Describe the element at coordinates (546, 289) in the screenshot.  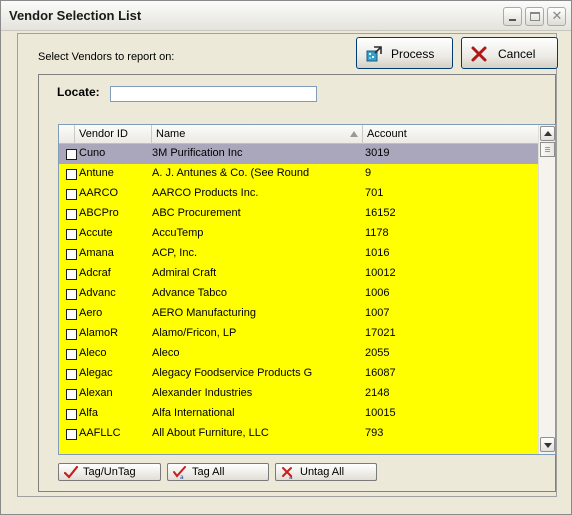
I see `vertical-scrollbar` at that location.